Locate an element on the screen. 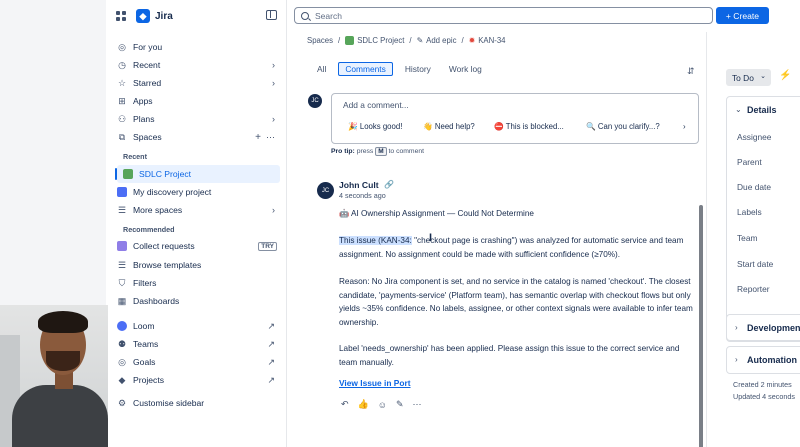 This screenshot has height=447, width=800. sidebar-item-projects: ◆ Projects ↗ is located at coordinates (196, 380).